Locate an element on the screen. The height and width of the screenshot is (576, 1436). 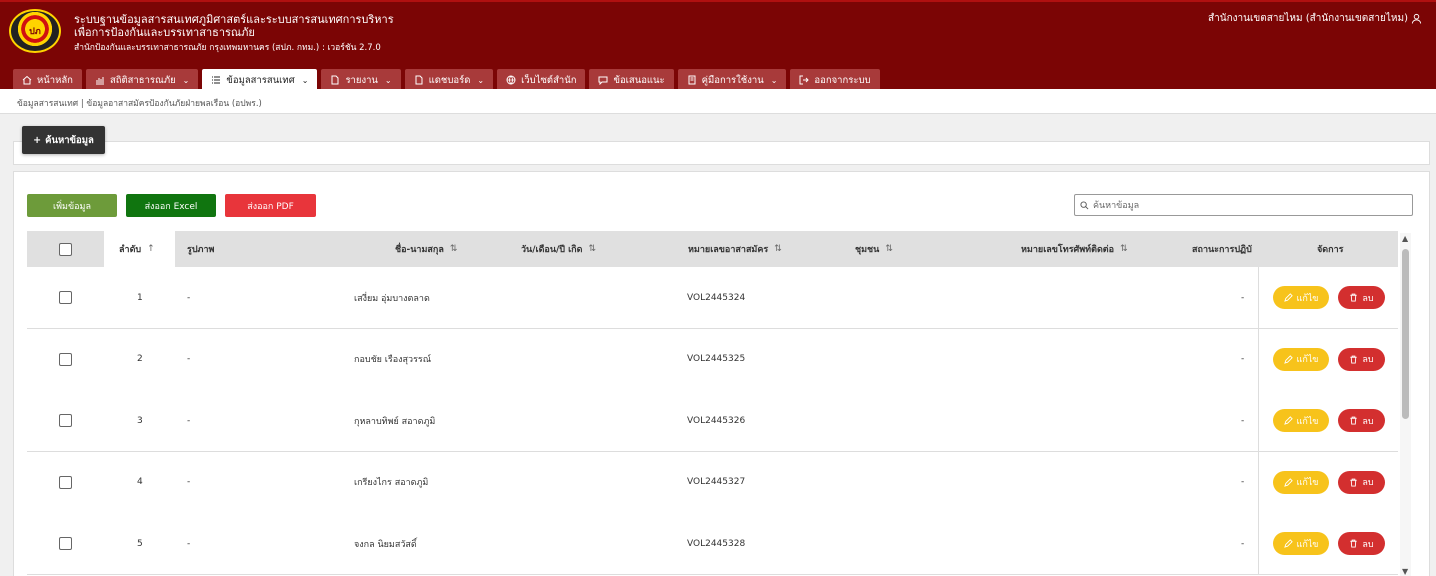
tab-label: แดชบอร์ด is located at coordinates (449, 80).